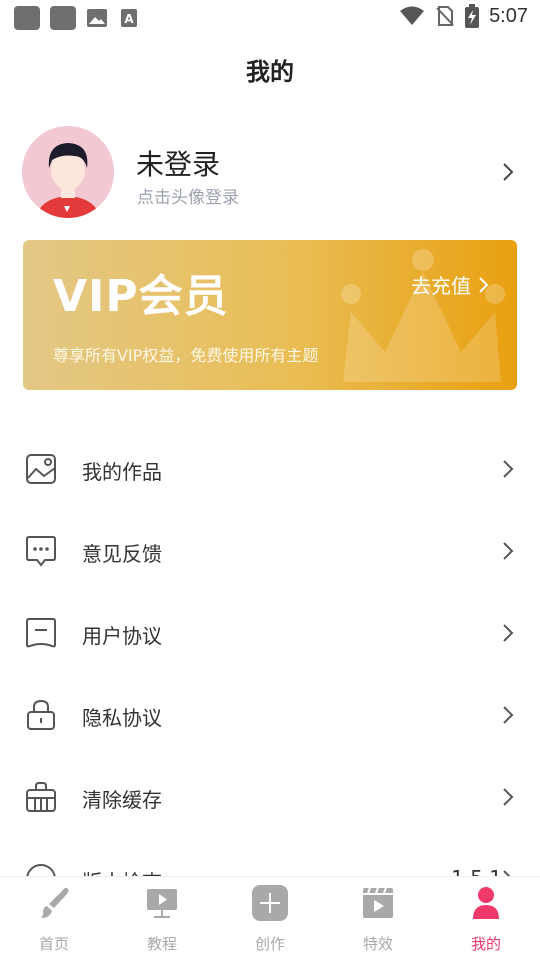  I want to click on nav-label: 首页, so click(53, 944).